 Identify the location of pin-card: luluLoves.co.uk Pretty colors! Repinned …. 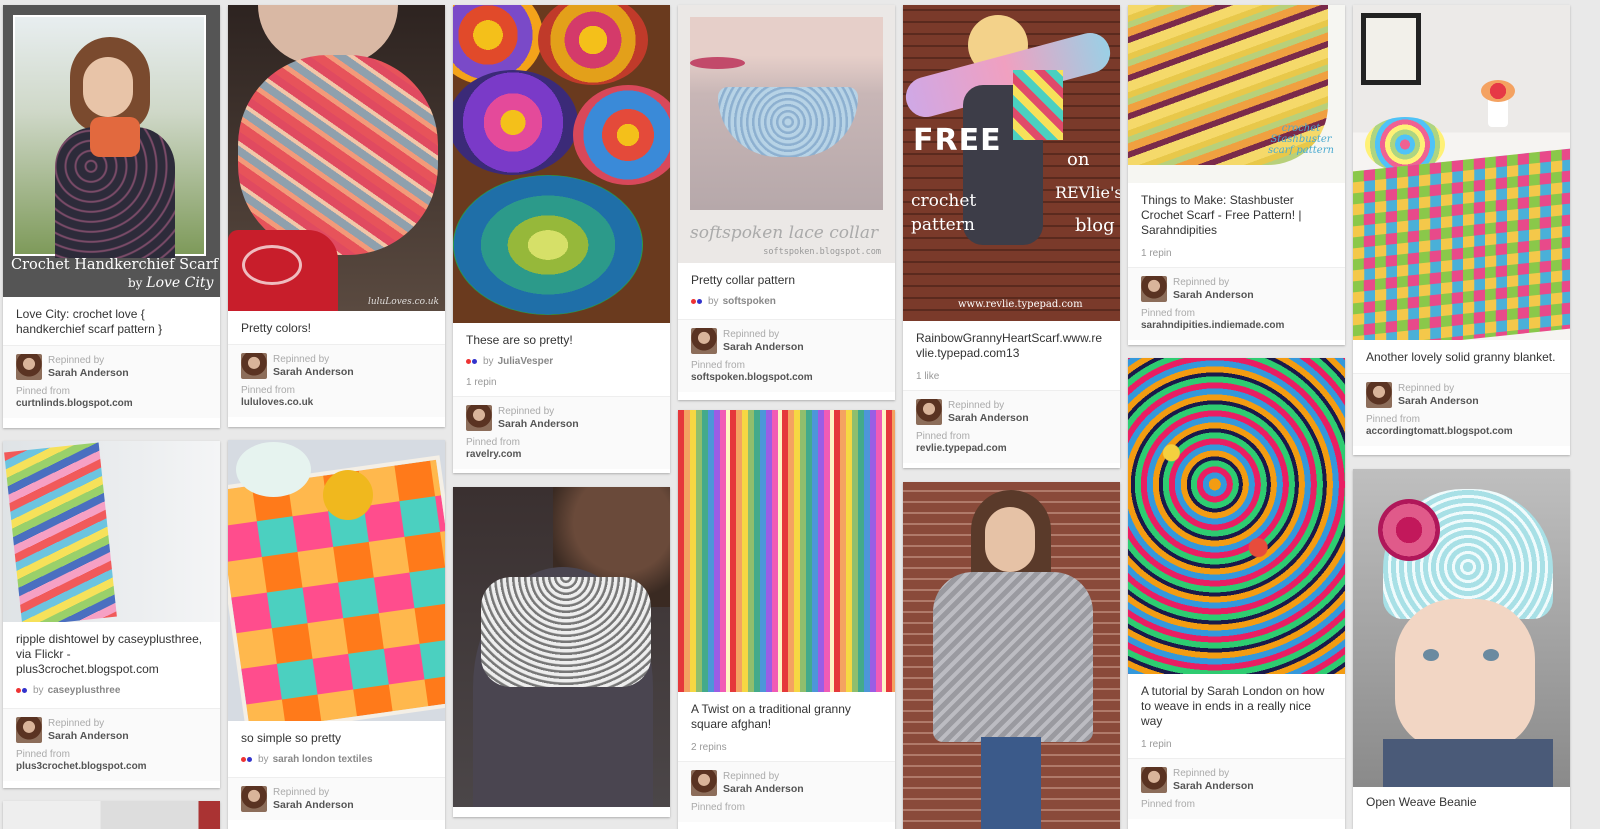
(336, 216).